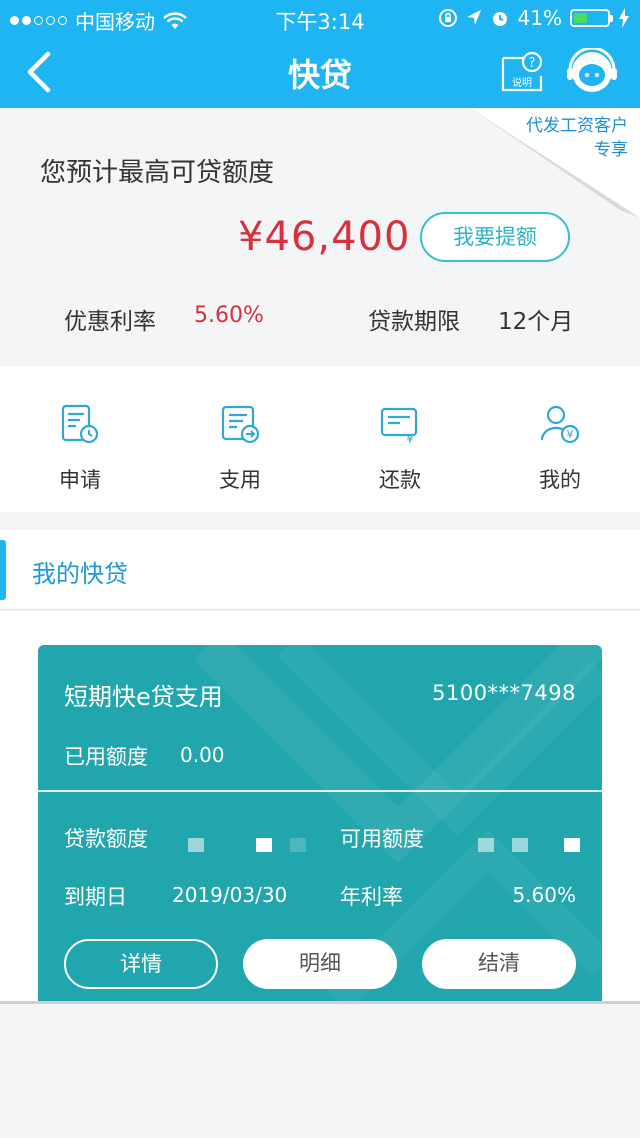 The height and width of the screenshot is (1138, 640). I want to click on status-bar: 中国移动 下午3:14 41%, so click(320, 18).